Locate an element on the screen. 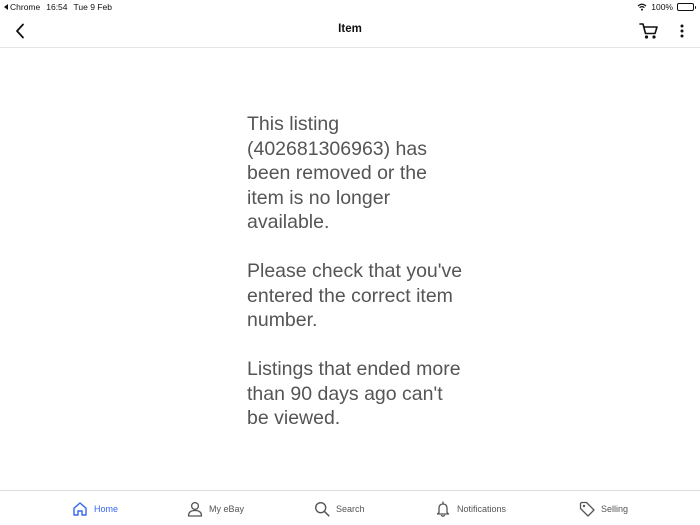  status-bar: Chrome 16:54 Tue 9 Feb 100% is located at coordinates (350, 7).